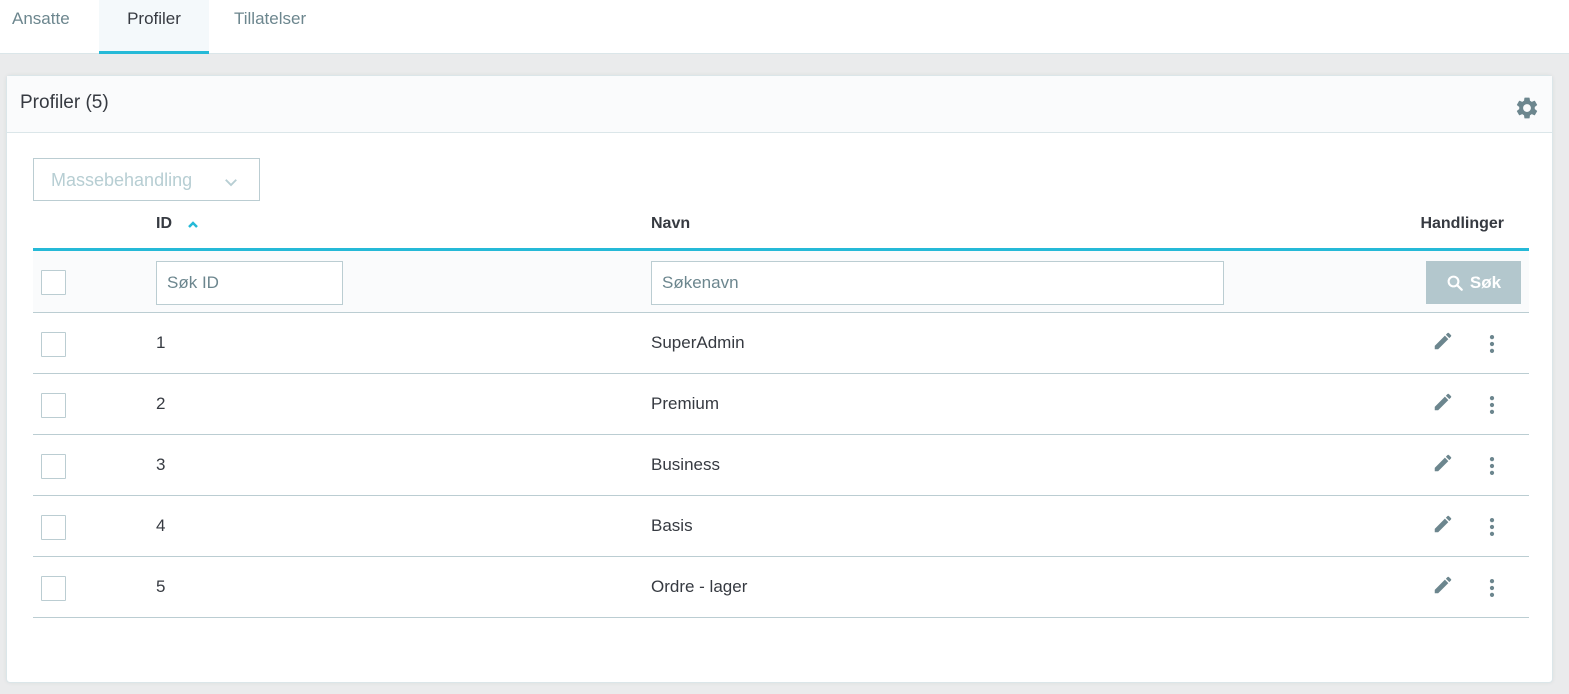 This screenshot has height=694, width=1569. What do you see at coordinates (164, 224) in the screenshot?
I see `column-header-id: ID` at bounding box center [164, 224].